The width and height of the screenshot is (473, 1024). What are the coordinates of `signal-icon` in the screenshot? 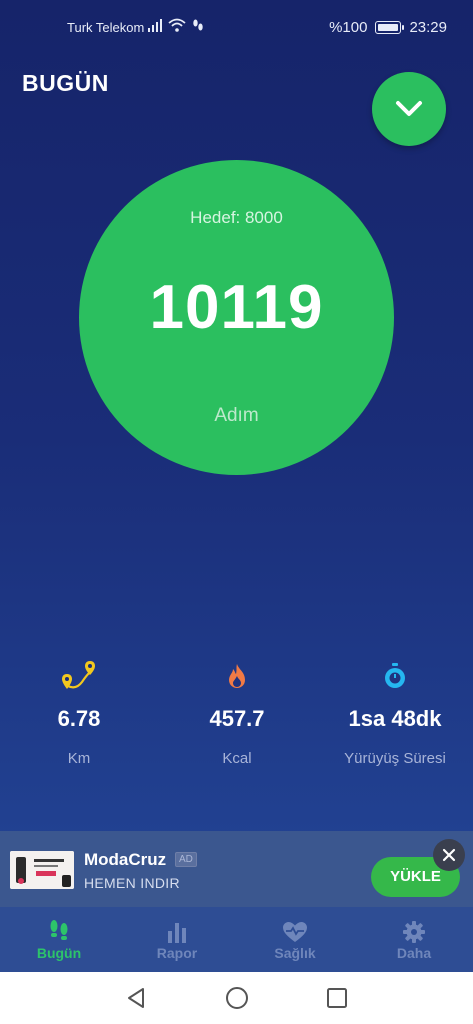 It's located at (155, 25).